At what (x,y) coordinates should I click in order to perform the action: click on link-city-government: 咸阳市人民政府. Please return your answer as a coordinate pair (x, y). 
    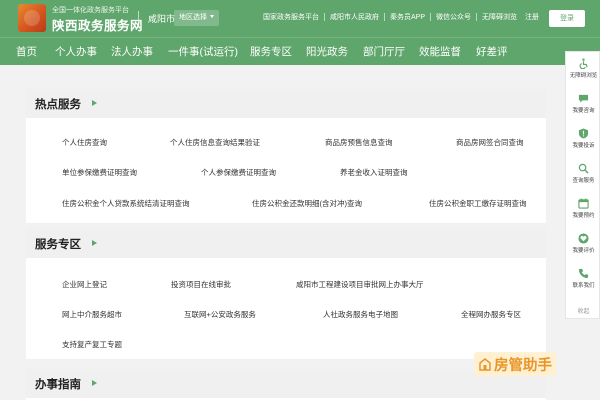
    Looking at the image, I should click on (354, 17).